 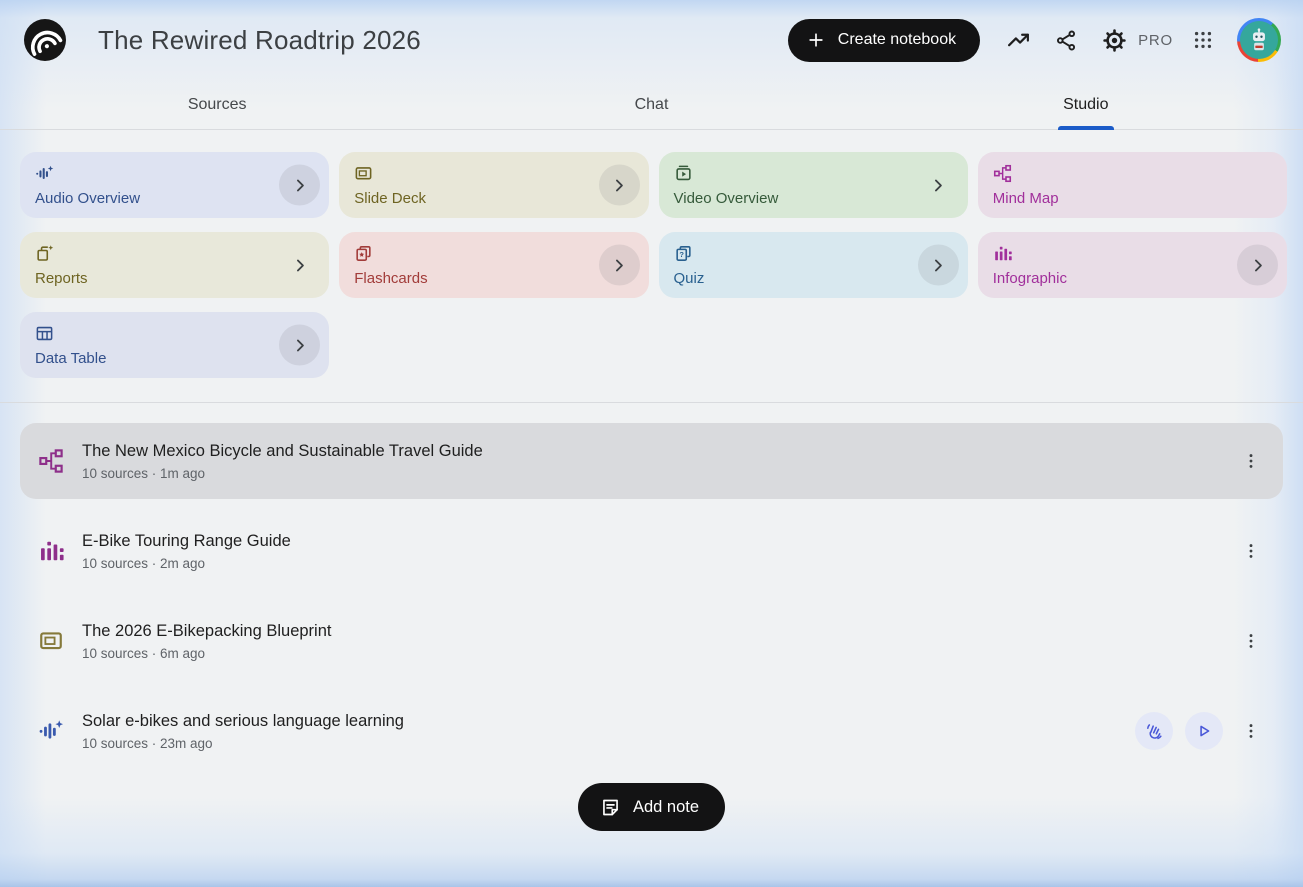 What do you see at coordinates (1155, 40) in the screenshot?
I see `pro-badge: PRO` at bounding box center [1155, 40].